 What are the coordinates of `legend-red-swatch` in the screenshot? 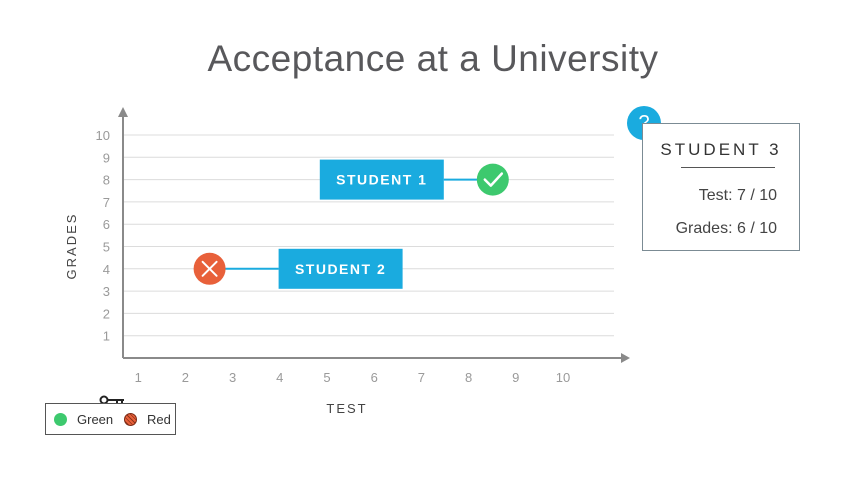 It's located at (130, 419).